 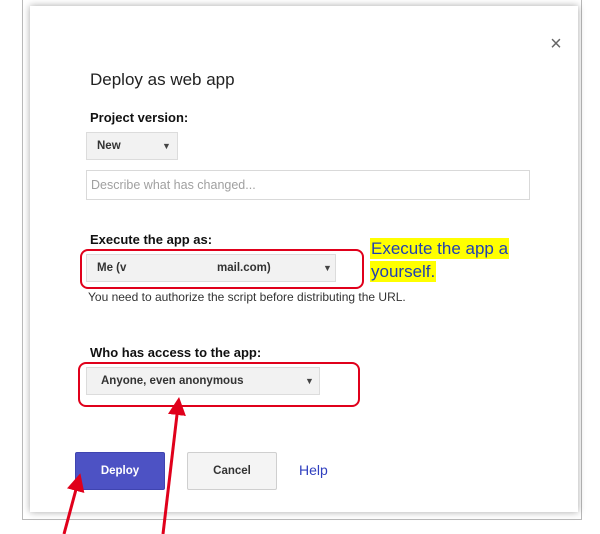 I want to click on annotation-arrows, so click(x=124, y=465).